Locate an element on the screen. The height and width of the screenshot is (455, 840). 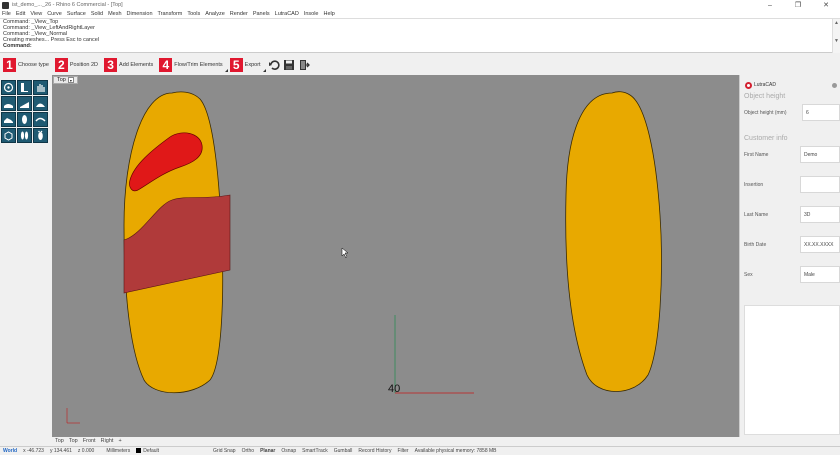
step-number: 2 is located at coordinates (61, 64).